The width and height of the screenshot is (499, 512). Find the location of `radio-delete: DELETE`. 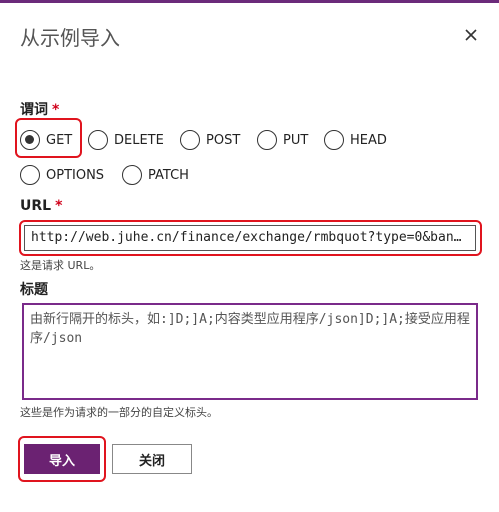

radio-delete: DELETE is located at coordinates (126, 140).